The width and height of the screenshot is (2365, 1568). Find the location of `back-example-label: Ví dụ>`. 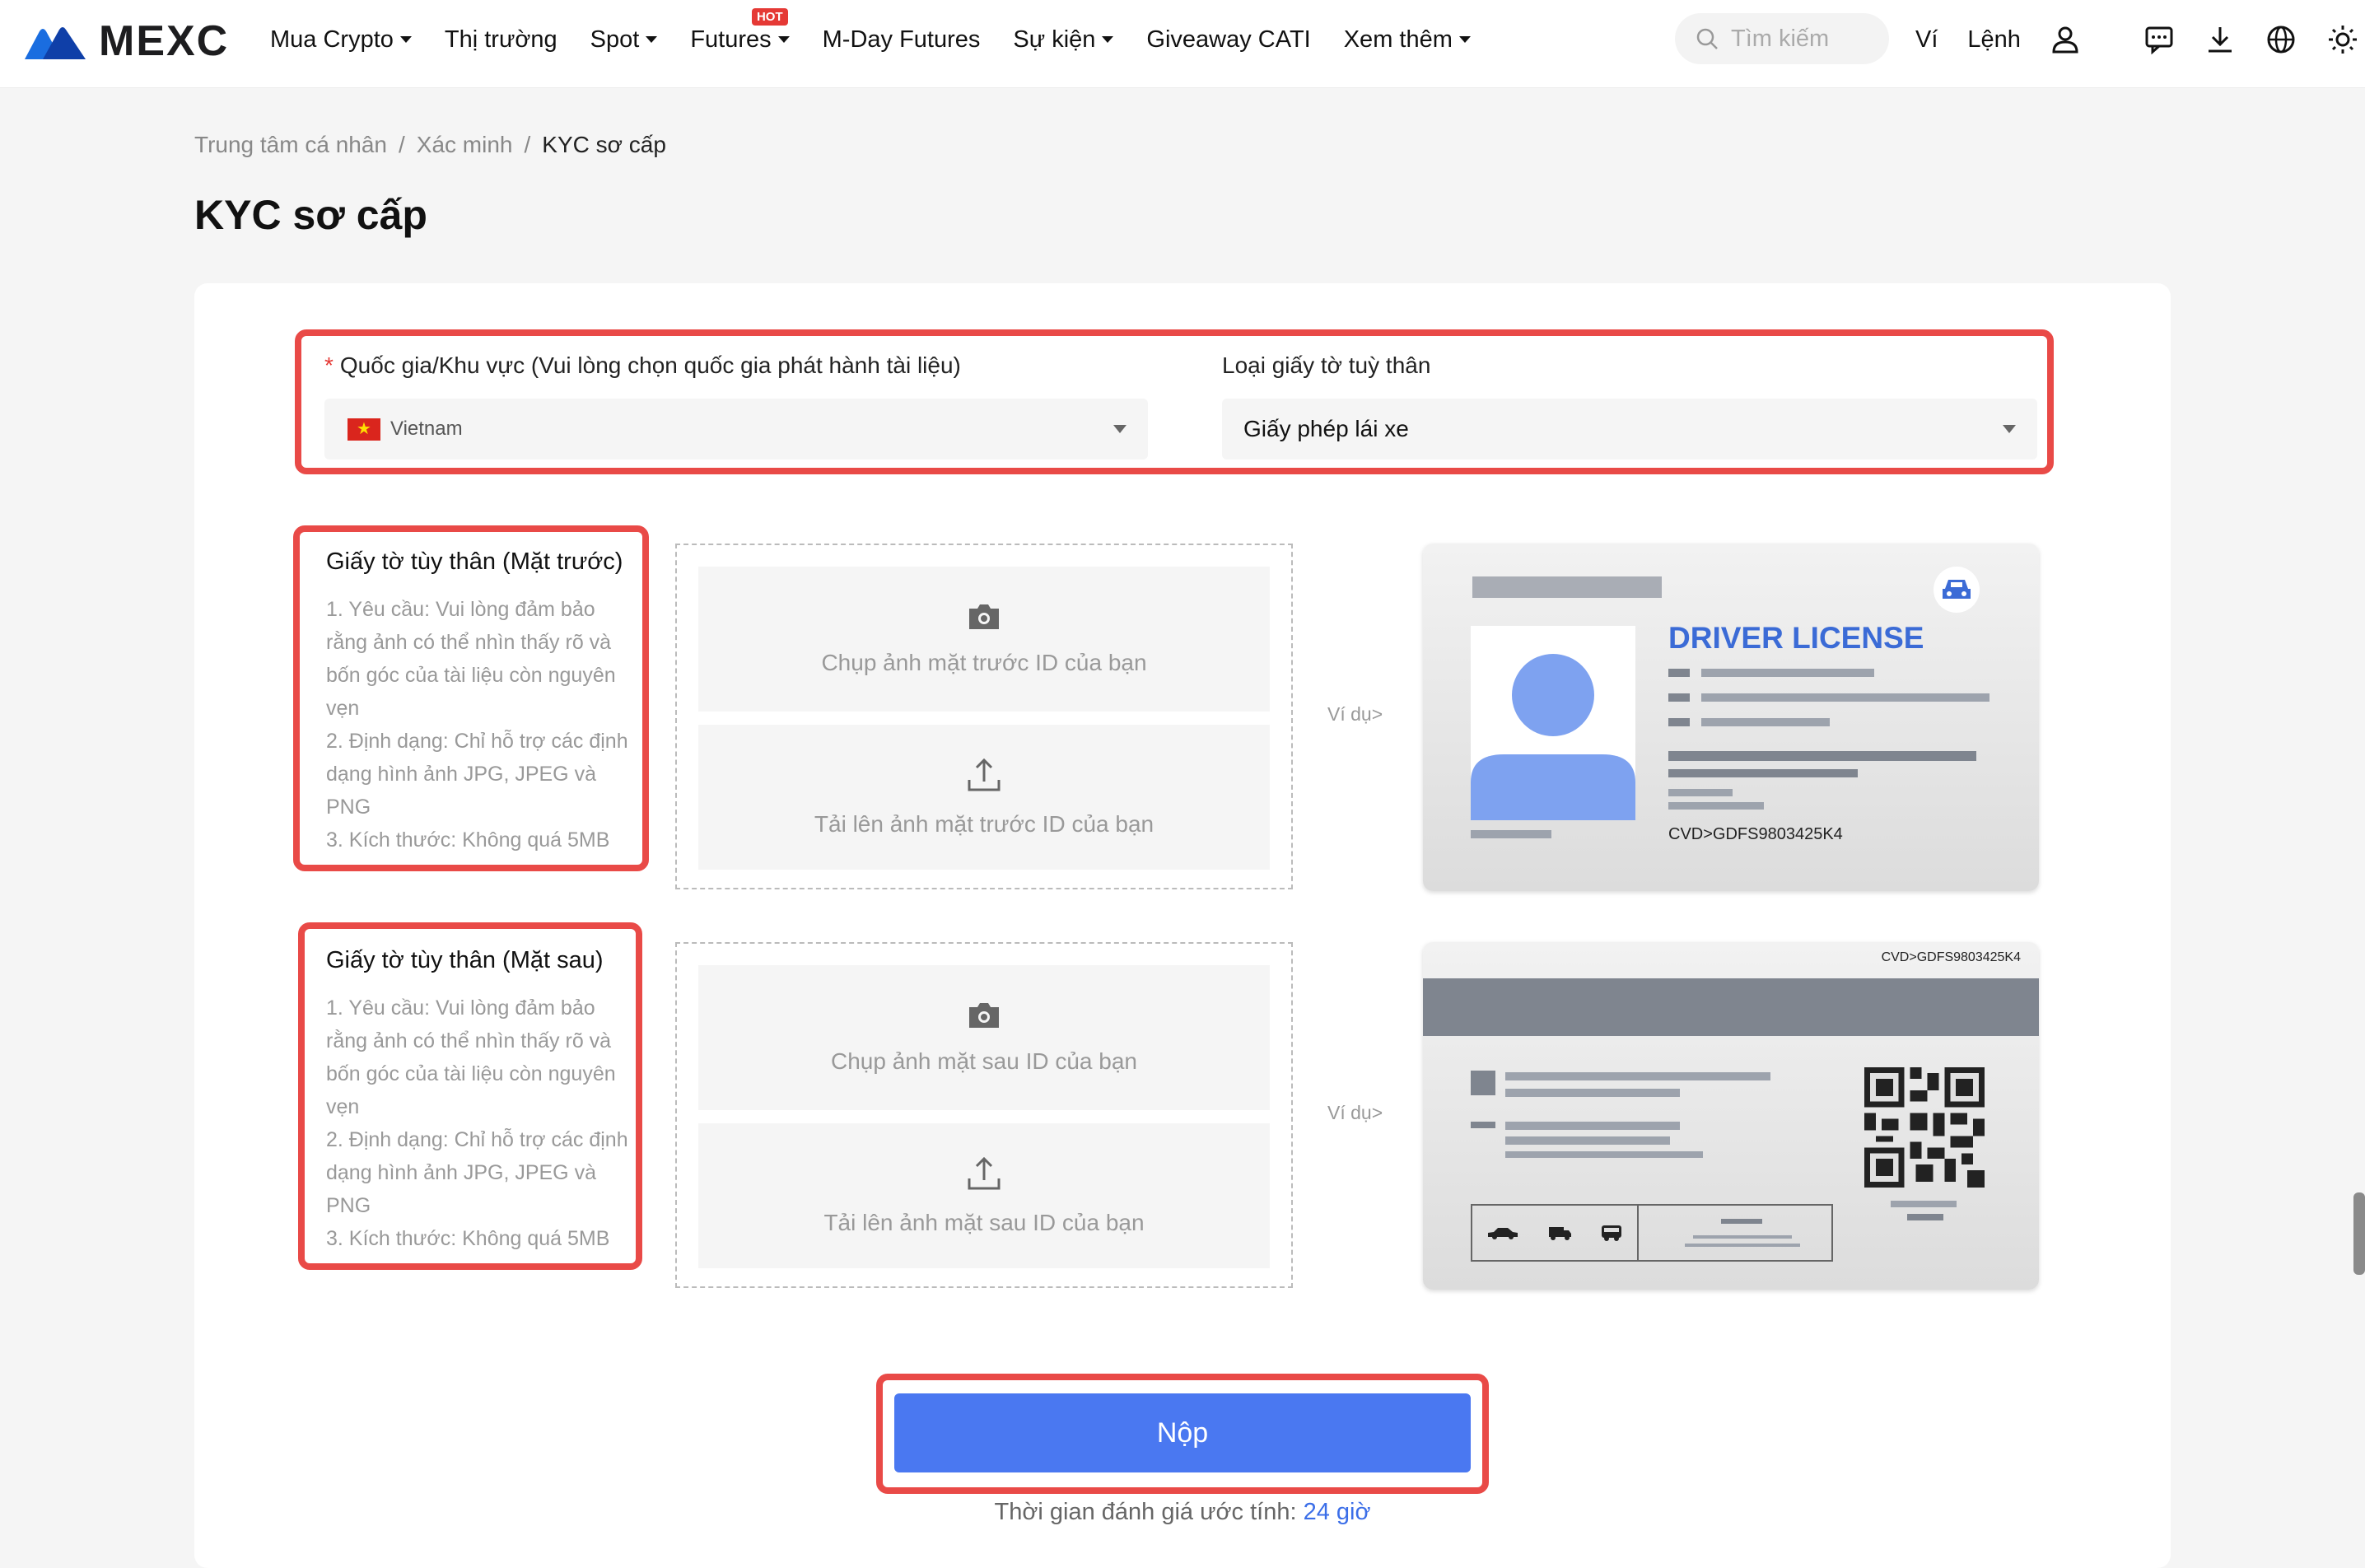

back-example-label: Ví dụ> is located at coordinates (1355, 1113).